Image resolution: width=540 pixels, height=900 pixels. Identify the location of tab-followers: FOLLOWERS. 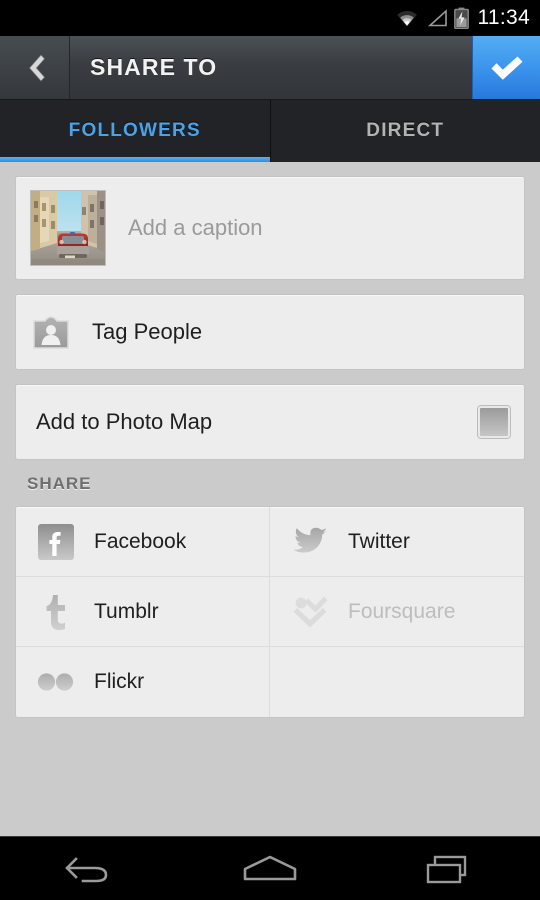
(135, 131).